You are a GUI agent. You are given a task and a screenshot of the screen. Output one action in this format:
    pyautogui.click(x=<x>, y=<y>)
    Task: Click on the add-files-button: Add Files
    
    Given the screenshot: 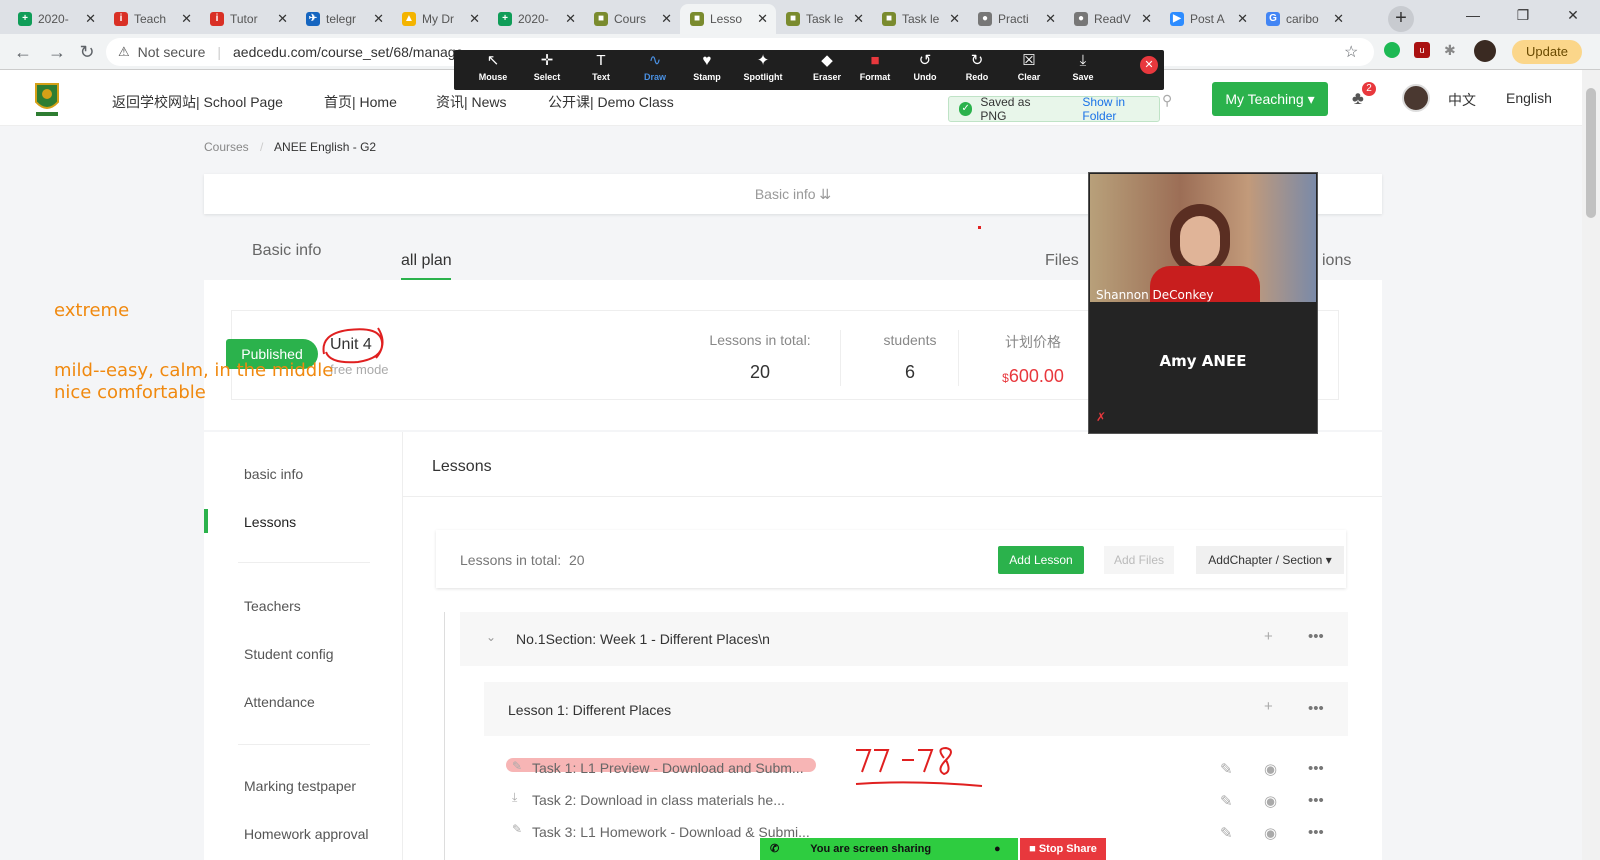 What is the action you would take?
    pyautogui.click(x=1139, y=560)
    